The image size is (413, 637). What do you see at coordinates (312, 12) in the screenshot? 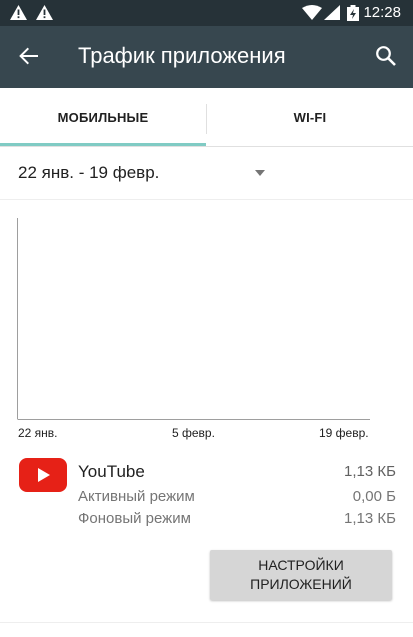
I see `wifi-icon` at bounding box center [312, 12].